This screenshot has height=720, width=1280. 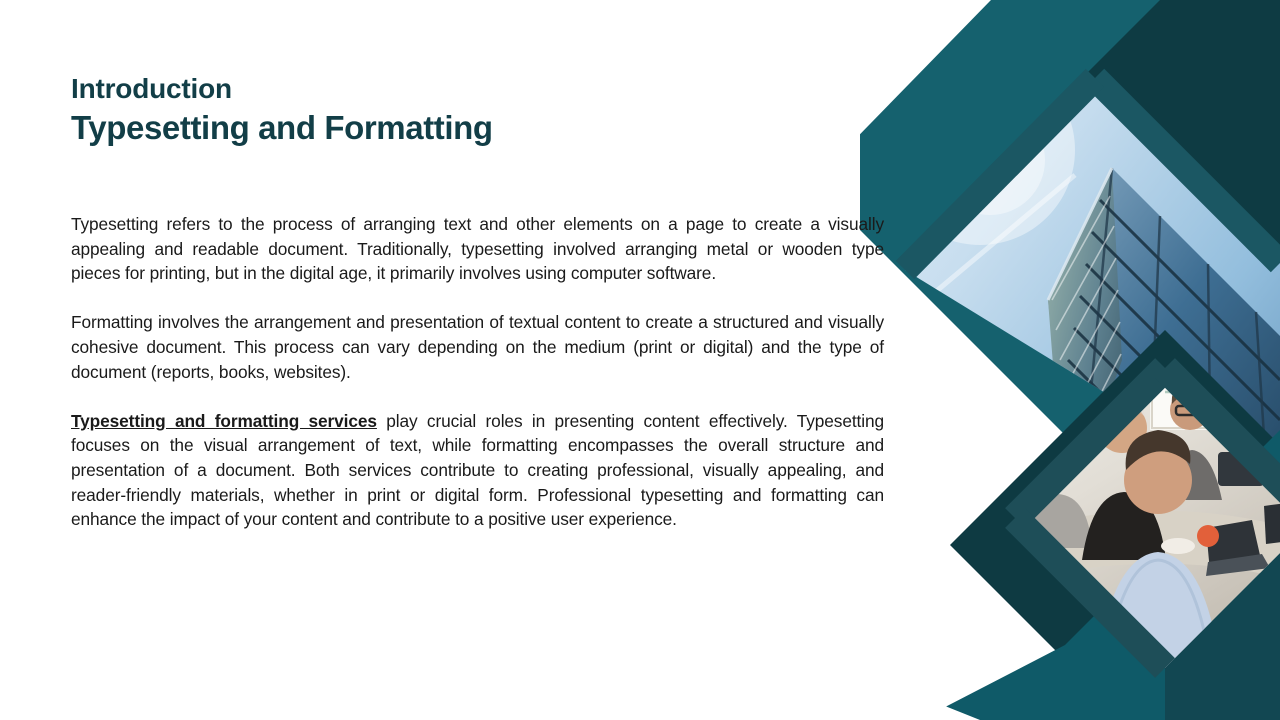 I want to click on page-title: Typesetting and Formatting, so click(x=282, y=128).